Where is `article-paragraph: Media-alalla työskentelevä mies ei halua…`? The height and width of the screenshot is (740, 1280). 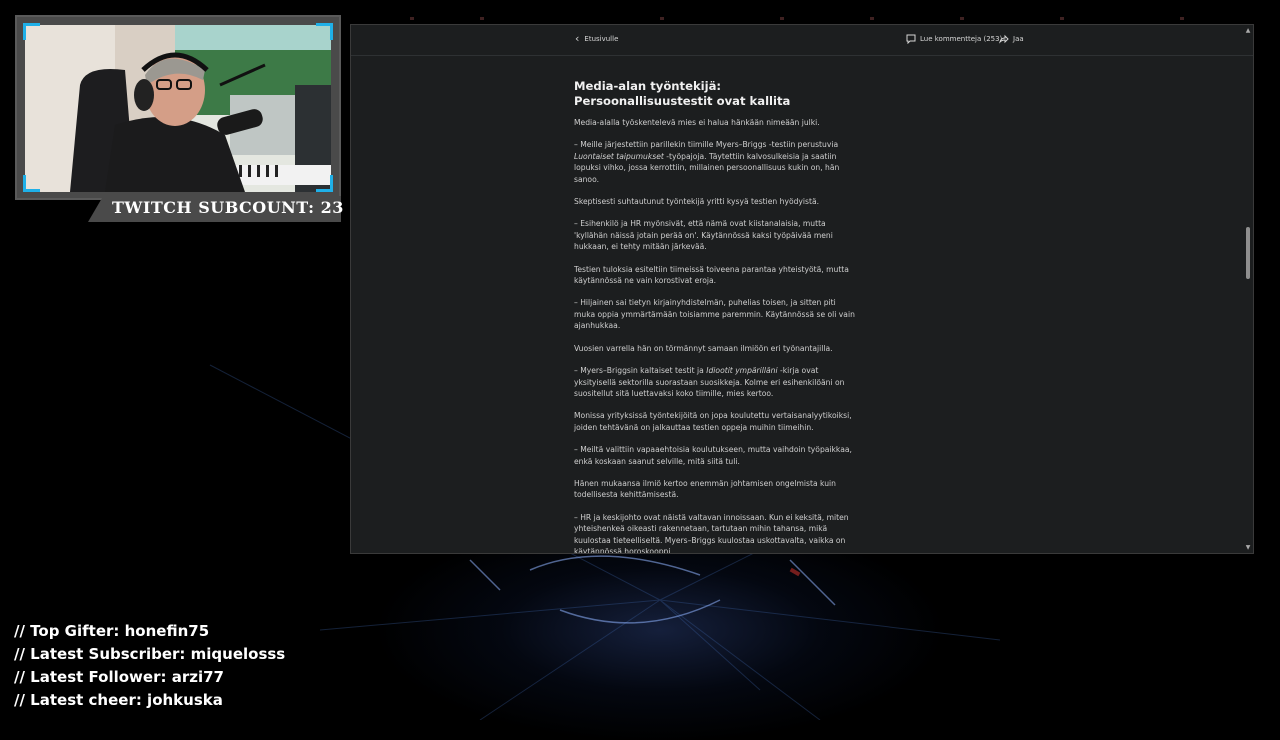 article-paragraph: Media-alalla työskentelevä mies ei halua… is located at coordinates (697, 122).